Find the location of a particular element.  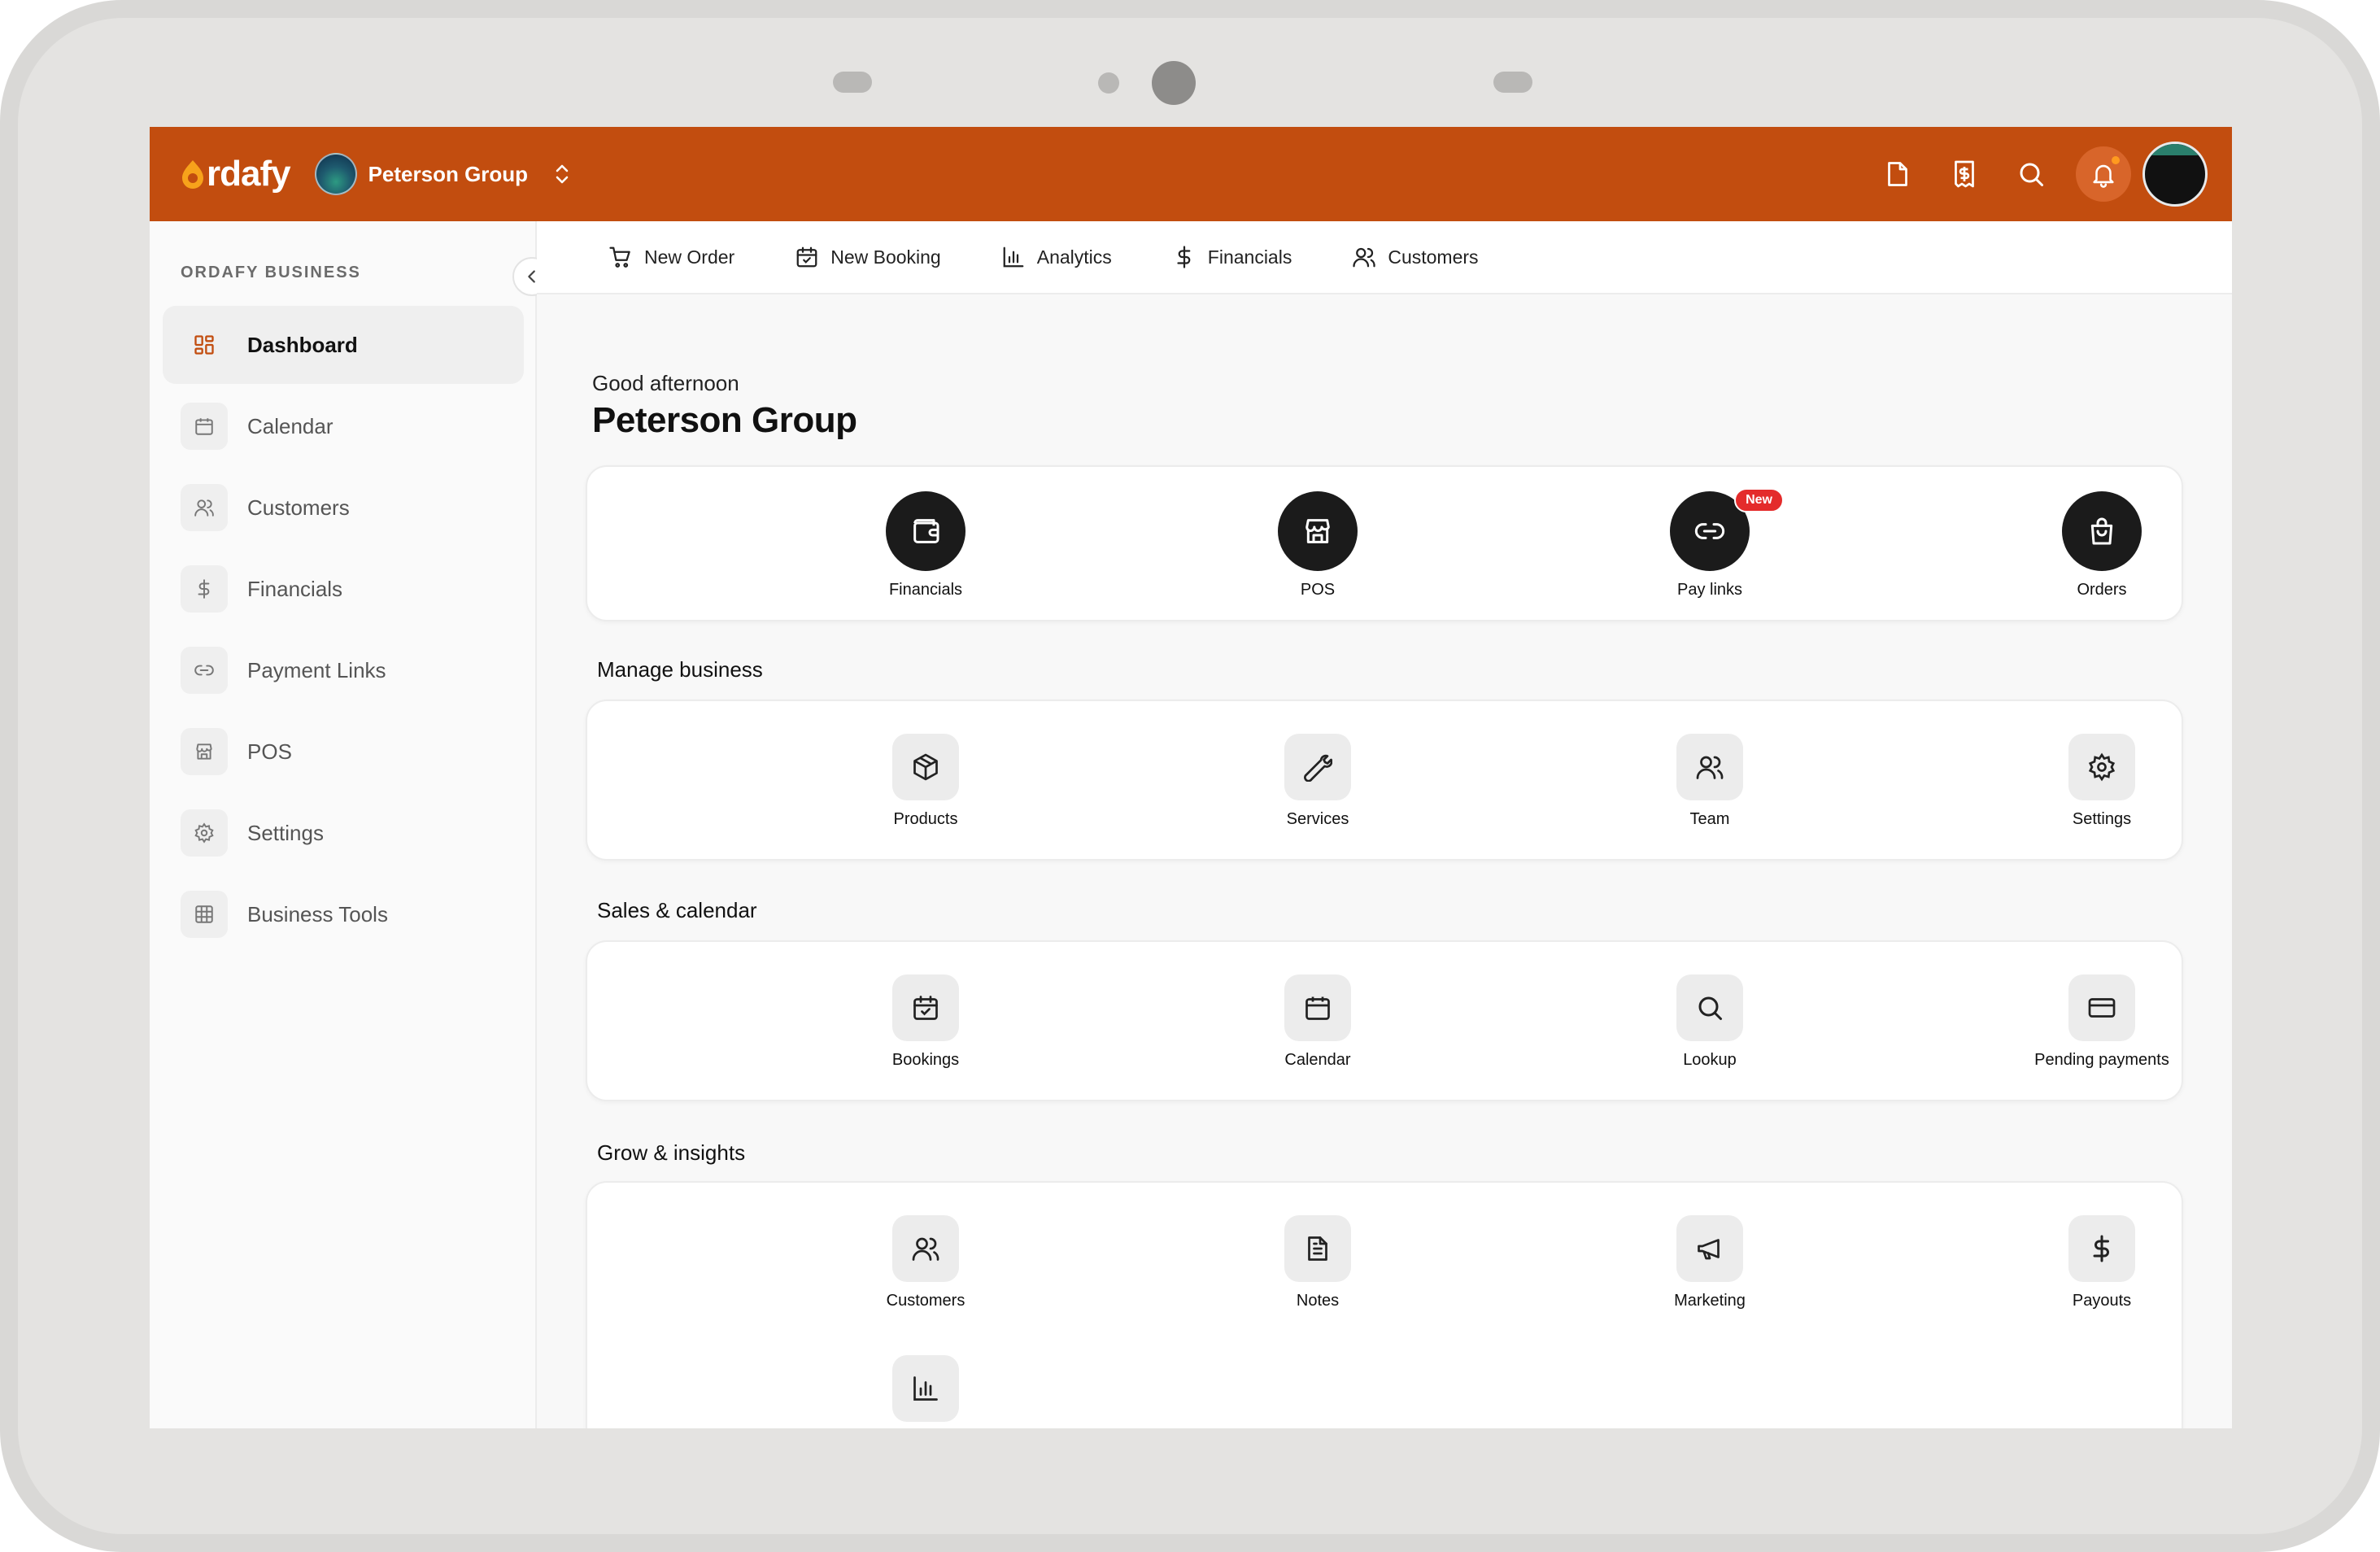

tile-services: Services is located at coordinates (1318, 781).